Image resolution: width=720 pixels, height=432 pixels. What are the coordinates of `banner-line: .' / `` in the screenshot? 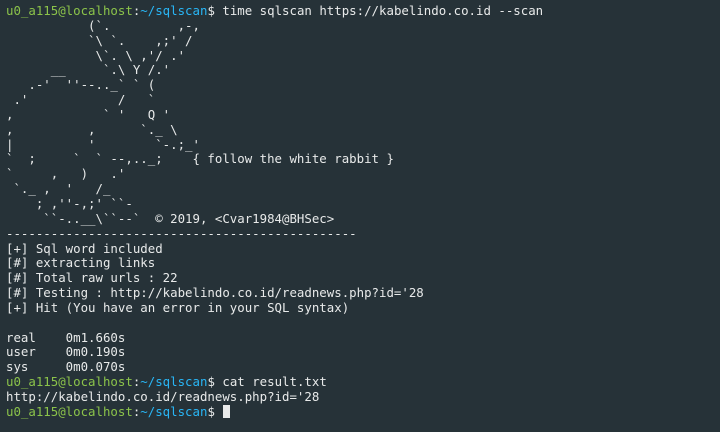 It's located at (81, 100).